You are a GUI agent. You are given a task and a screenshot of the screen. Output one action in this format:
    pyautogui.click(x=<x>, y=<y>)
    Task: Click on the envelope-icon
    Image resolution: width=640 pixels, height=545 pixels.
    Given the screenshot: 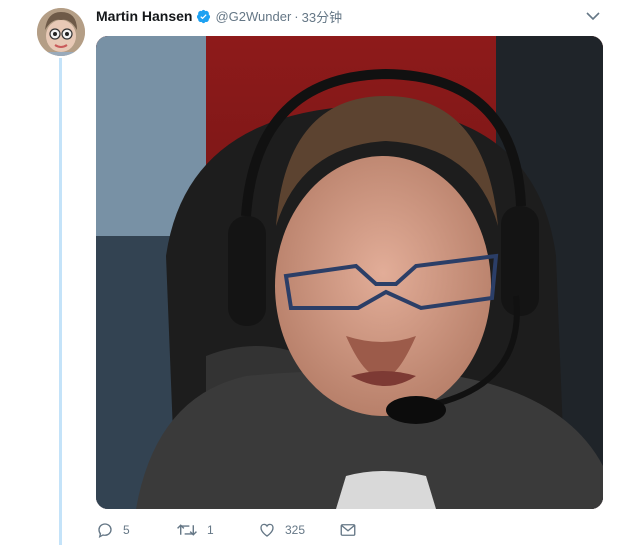 What is the action you would take?
    pyautogui.click(x=348, y=530)
    